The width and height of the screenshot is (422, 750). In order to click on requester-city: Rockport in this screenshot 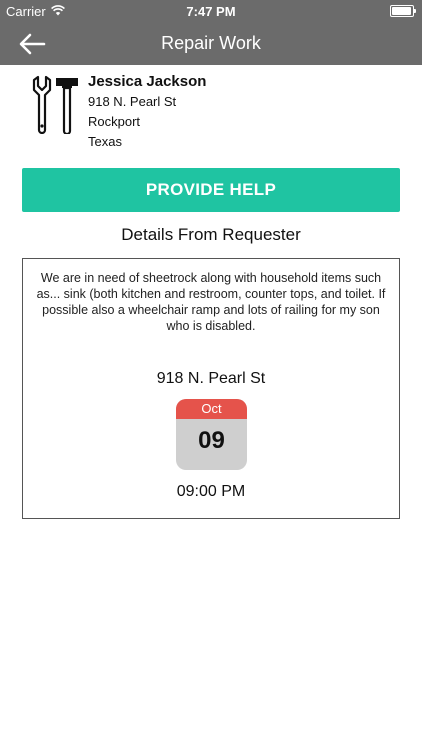, I will do `click(114, 121)`.